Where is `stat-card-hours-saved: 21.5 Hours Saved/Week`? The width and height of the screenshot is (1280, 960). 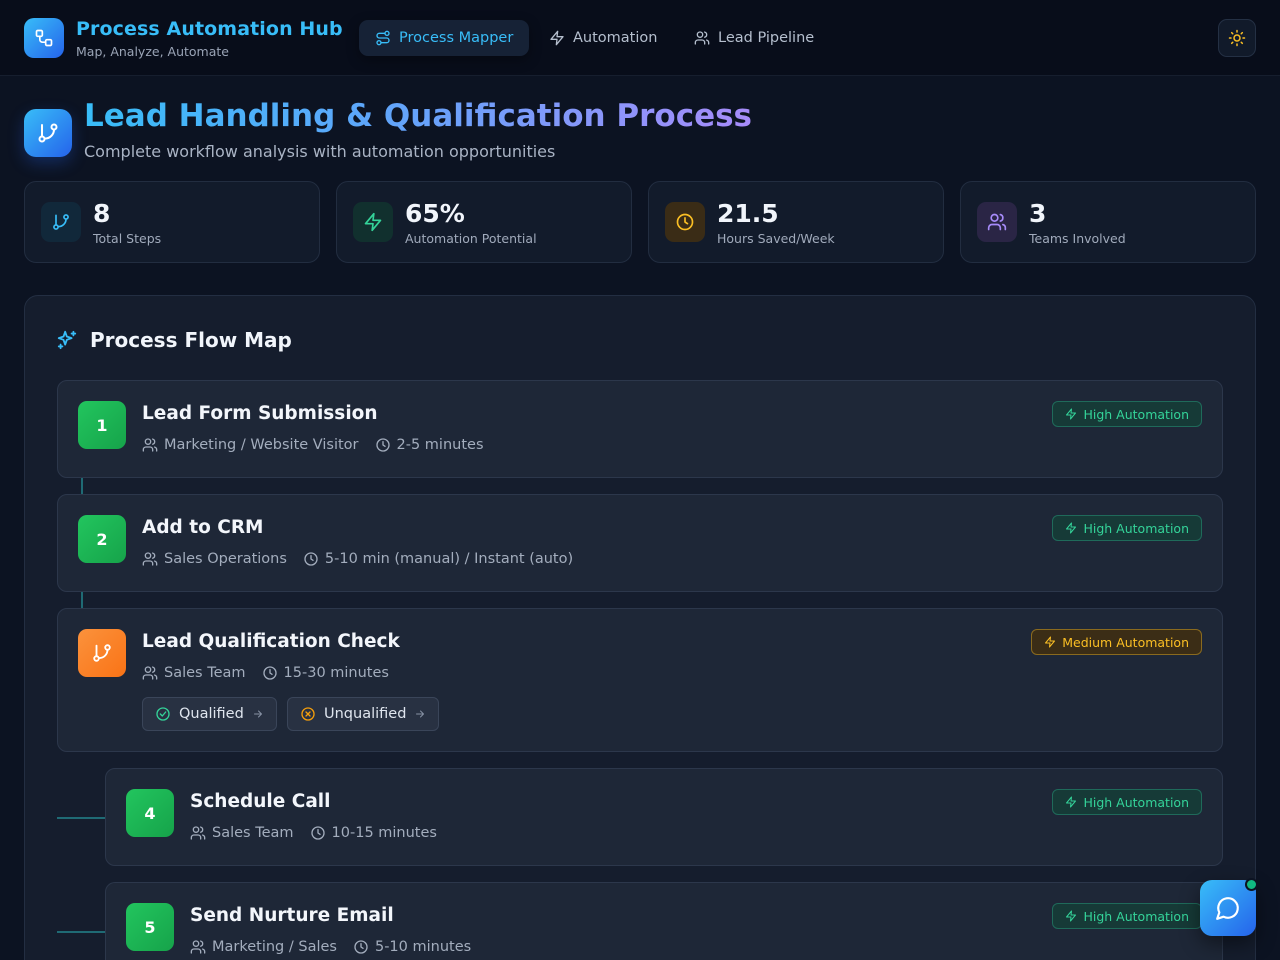 stat-card-hours-saved: 21.5 Hours Saved/Week is located at coordinates (796, 222).